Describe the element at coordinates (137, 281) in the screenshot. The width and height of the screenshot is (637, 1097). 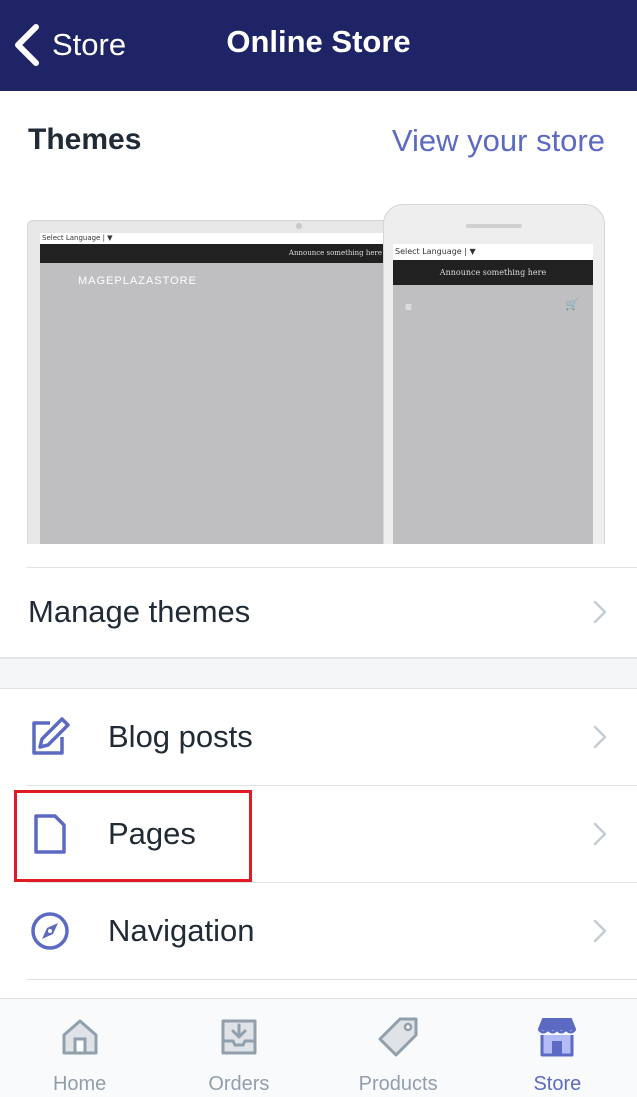
I see `laptop-store-name: MAGEPLAZASTORE` at that location.